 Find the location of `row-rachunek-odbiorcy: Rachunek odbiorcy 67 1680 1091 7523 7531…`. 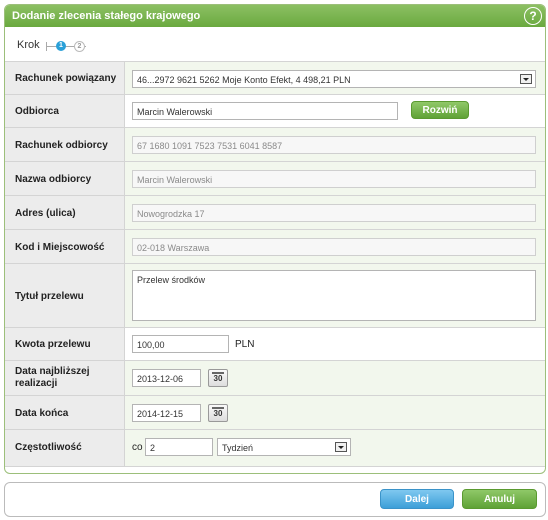

row-rachunek-odbiorcy: Rachunek odbiorcy 67 1680 1091 7523 7531… is located at coordinates (275, 144).